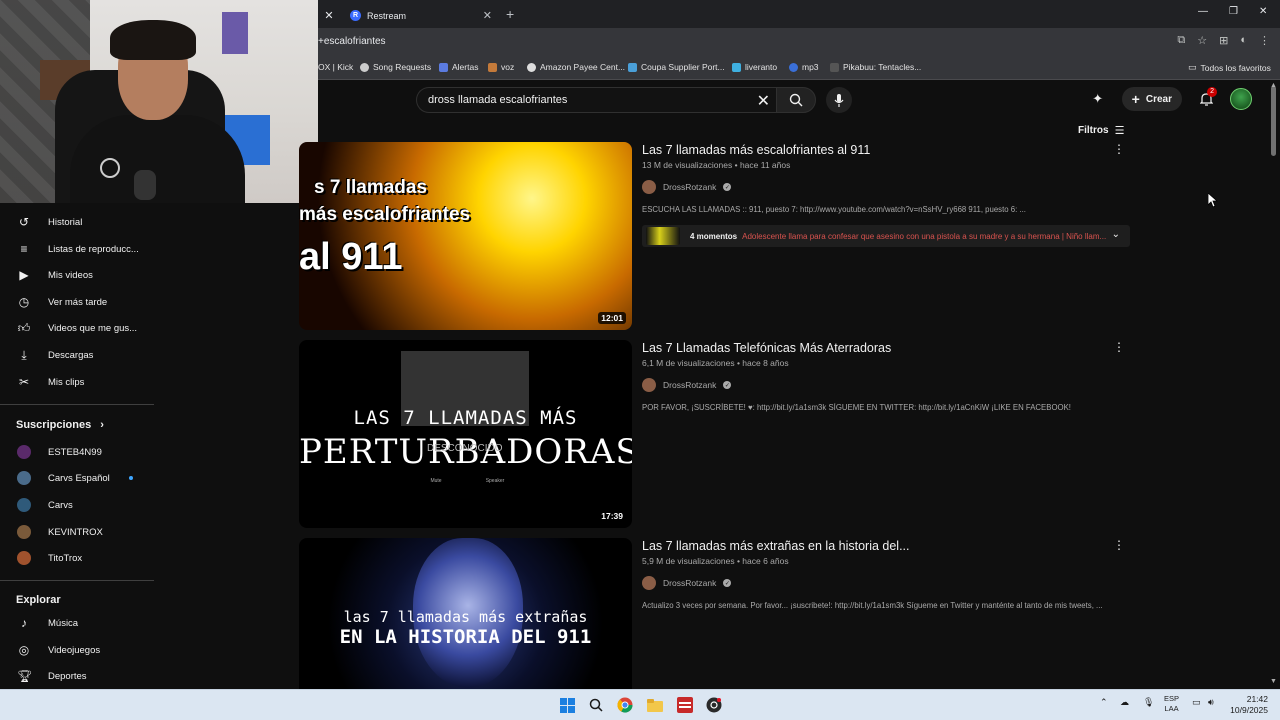  Describe the element at coordinates (77, 558) in the screenshot. I see `subscription-item: TitoTrox` at that location.